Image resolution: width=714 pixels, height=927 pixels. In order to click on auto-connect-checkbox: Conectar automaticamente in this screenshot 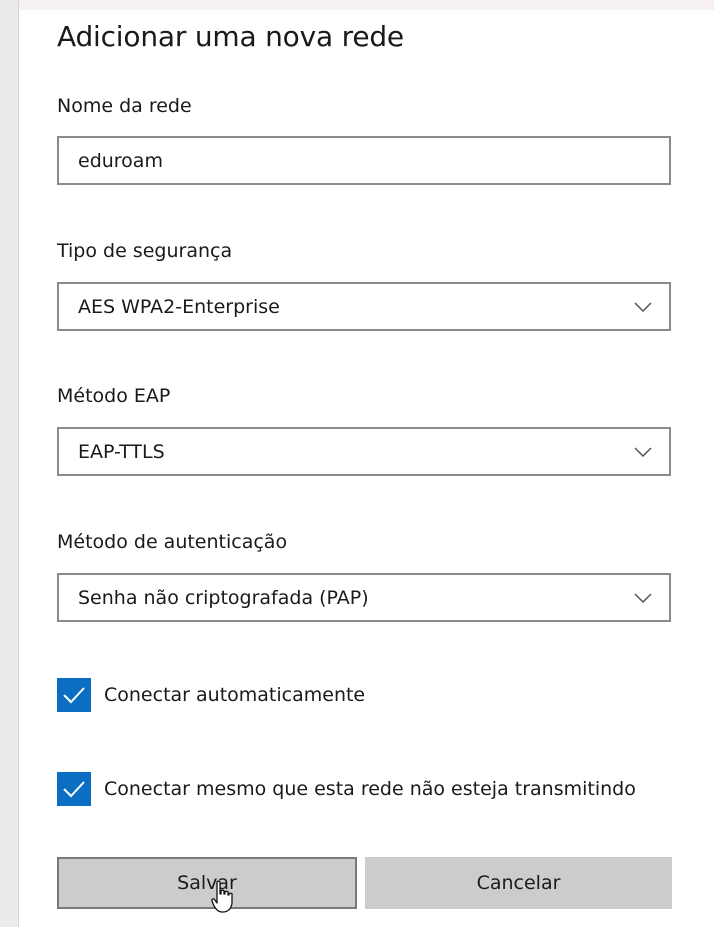, I will do `click(211, 695)`.